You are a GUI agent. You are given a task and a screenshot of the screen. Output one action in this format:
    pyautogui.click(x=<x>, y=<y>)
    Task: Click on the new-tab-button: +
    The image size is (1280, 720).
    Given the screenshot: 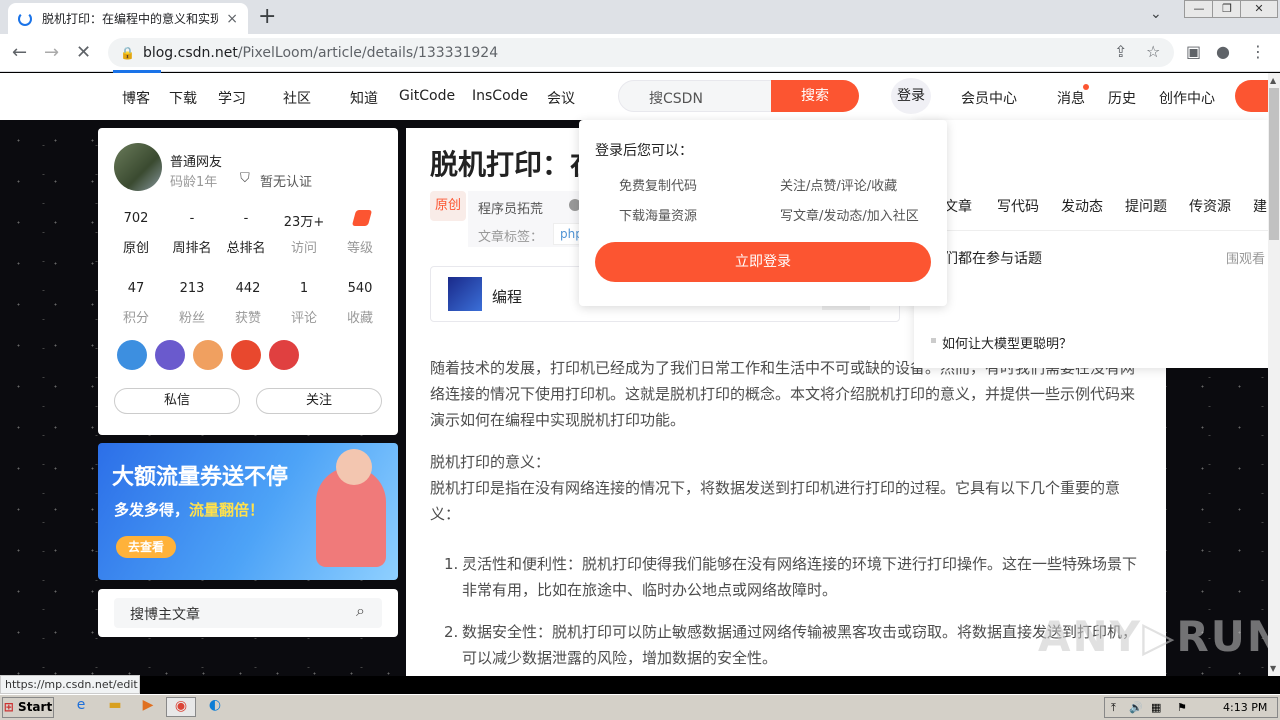 What is the action you would take?
    pyautogui.click(x=267, y=16)
    